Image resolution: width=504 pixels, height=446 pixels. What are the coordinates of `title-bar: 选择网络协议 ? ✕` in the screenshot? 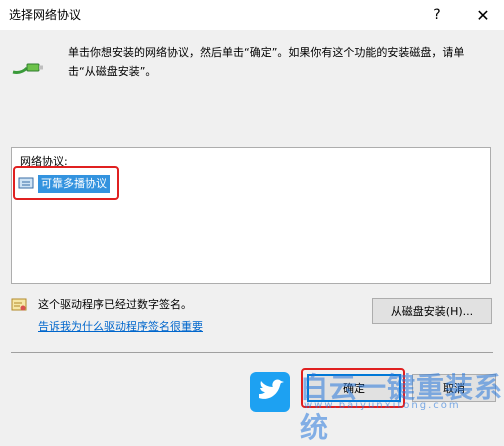 It's located at (252, 15).